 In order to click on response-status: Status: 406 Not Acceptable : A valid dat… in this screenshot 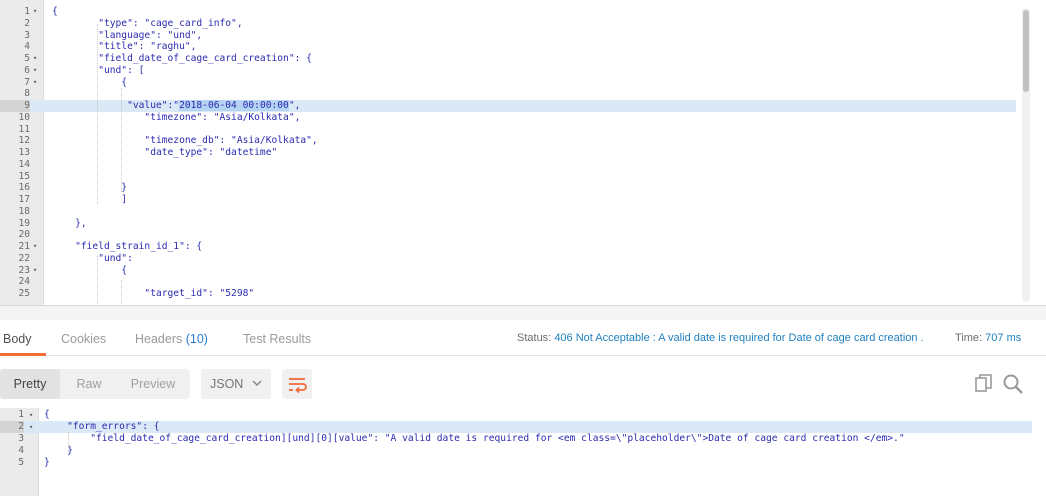, I will do `click(720, 338)`.